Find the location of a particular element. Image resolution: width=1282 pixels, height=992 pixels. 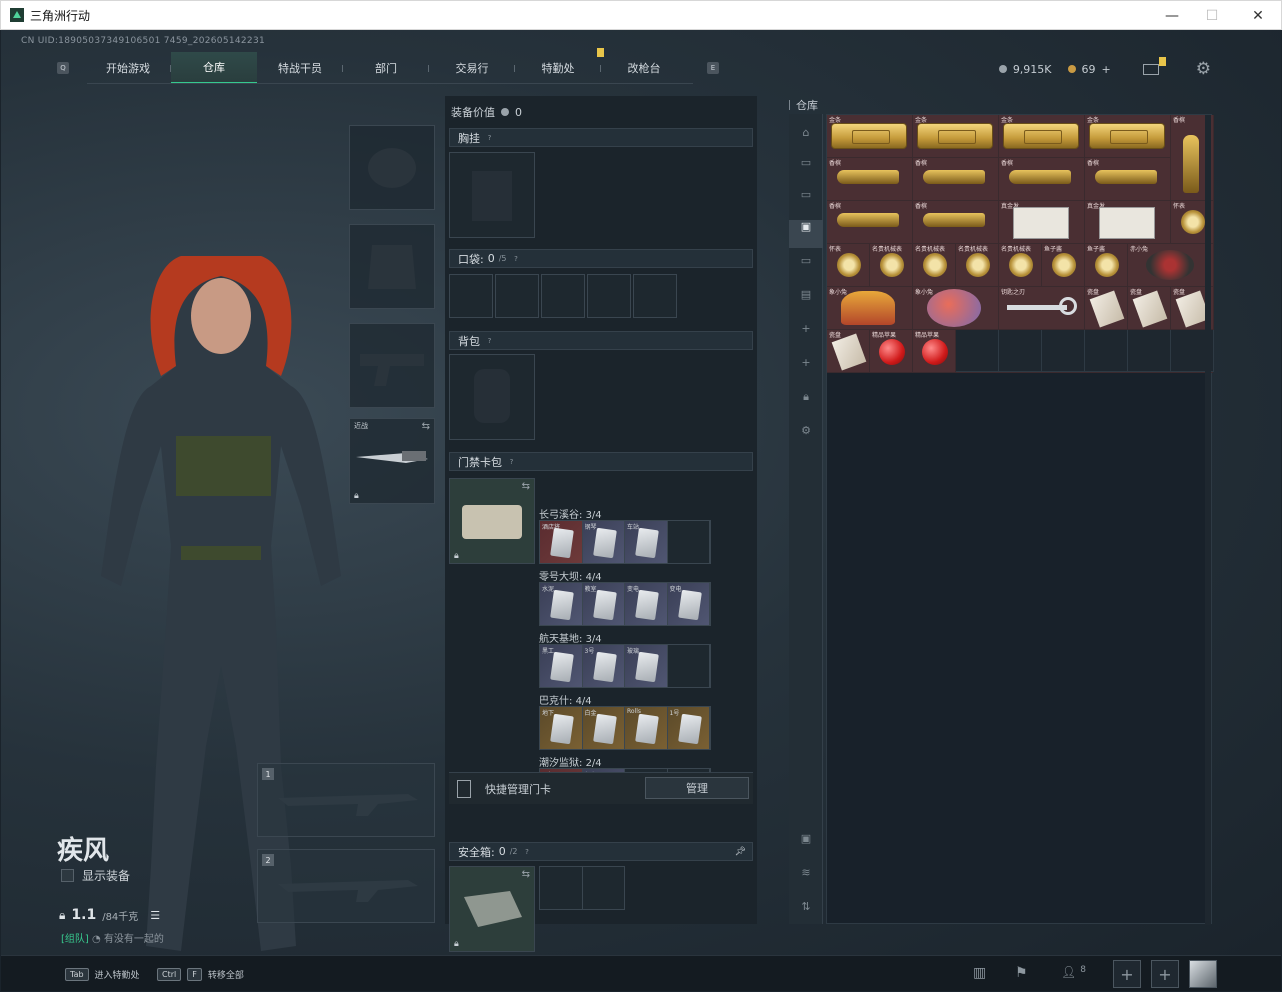

close-button: ✕ is located at coordinates (1258, 15).